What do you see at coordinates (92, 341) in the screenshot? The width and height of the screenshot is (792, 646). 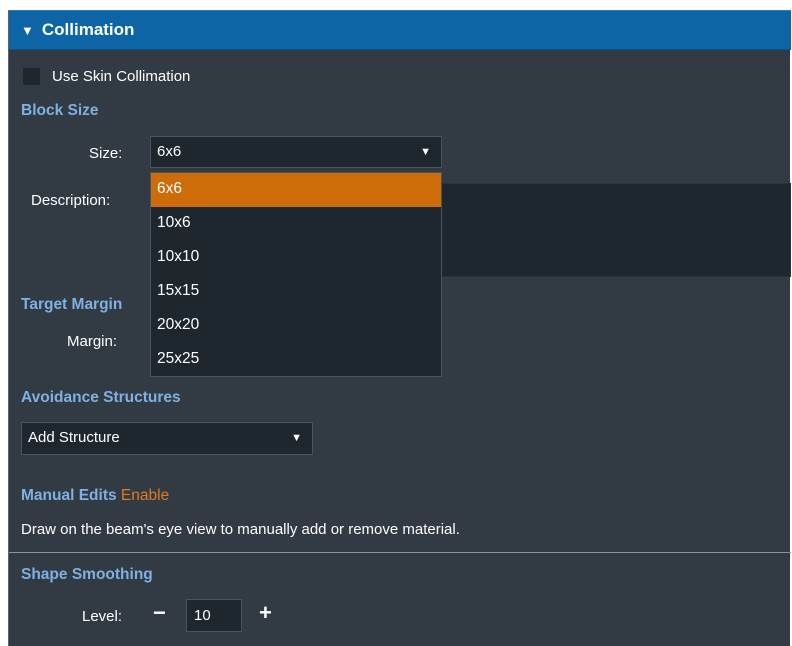 I see `margin-label: Margin:` at bounding box center [92, 341].